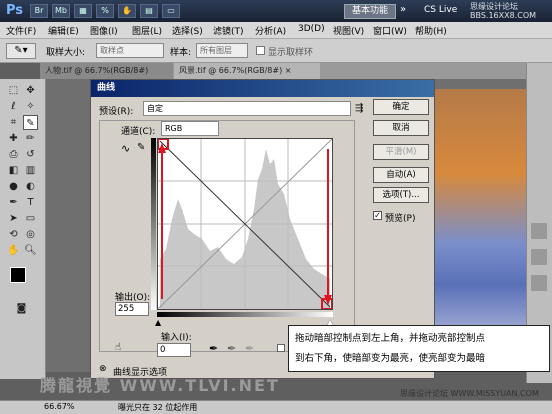 Image resolution: width=552 pixels, height=414 pixels. What do you see at coordinates (390, 338) in the screenshot?
I see `callout-line-1: 拖动暗部控制点到左上角，并拖动亮部控制点` at bounding box center [390, 338].